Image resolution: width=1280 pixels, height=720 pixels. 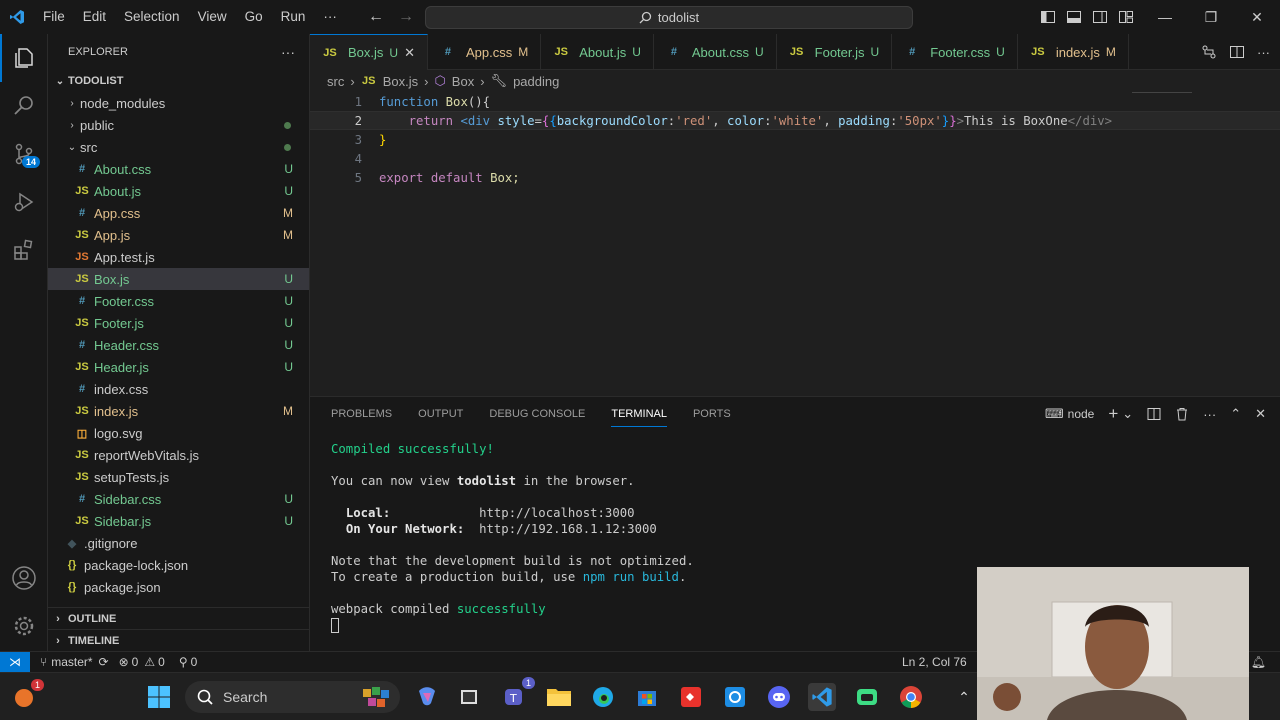 What do you see at coordinates (964, 697) in the screenshot?
I see `show-hidden-icons-chevron-icon: ⌃` at bounding box center [964, 697].